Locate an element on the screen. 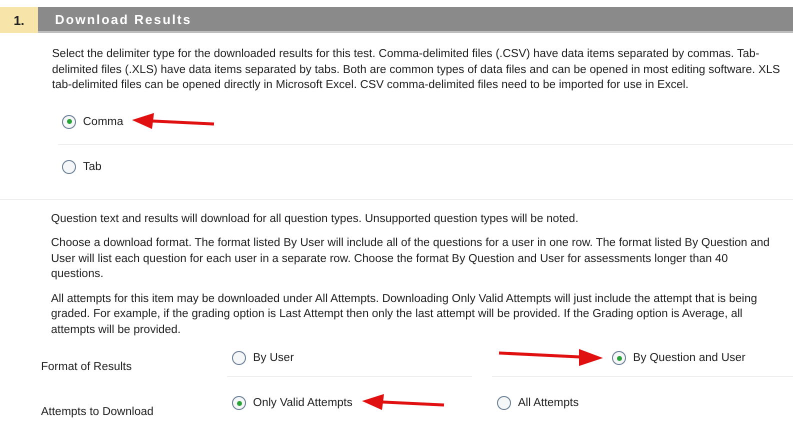 This screenshot has width=793, height=439. info-text: Choose a download format. The format listed By User will include all of the questions for a user in one row. The format listed By Question and User will list each question for each user in a separate row. Choose the format By Question and User for assessments longer than 40 questions. is located at coordinates (411, 259).